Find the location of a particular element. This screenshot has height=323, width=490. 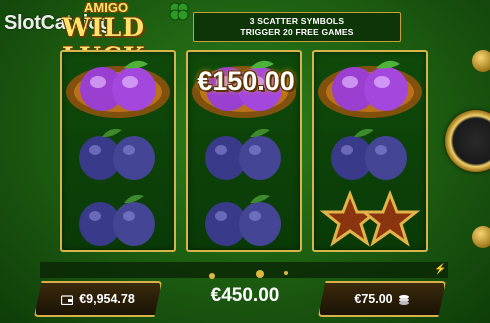

balance-value: €9,954.78 is located at coordinates (107, 299).